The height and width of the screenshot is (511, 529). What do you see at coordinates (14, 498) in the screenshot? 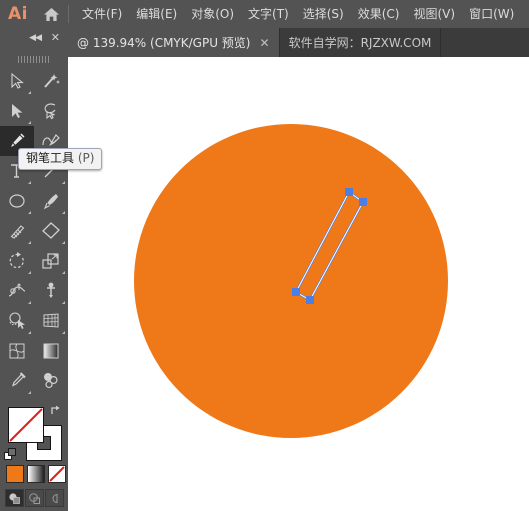
I see `draw-normal-button` at bounding box center [14, 498].